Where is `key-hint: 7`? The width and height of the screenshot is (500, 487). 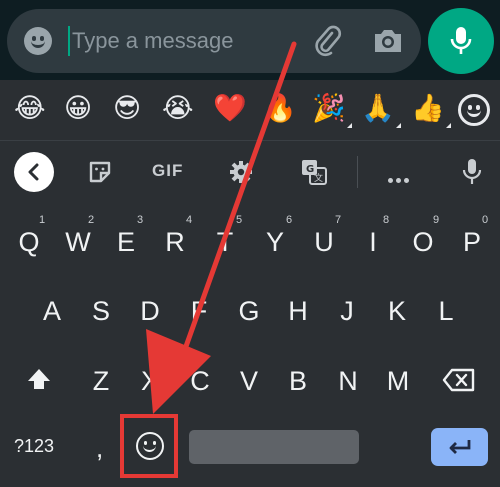 key-hint: 7 is located at coordinates (338, 220).